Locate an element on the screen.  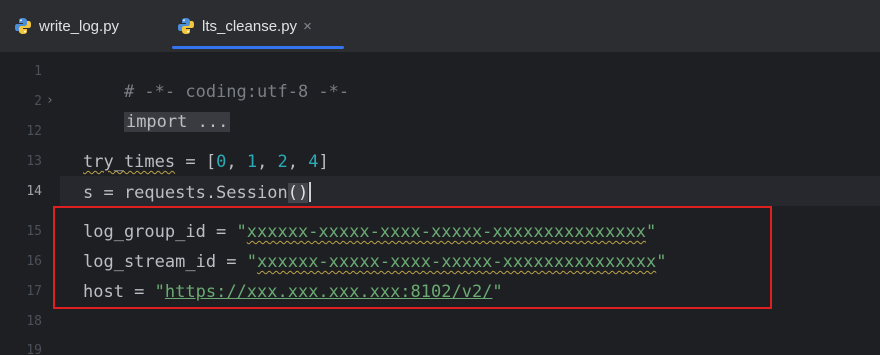
line-number: 16 is located at coordinates (34, 261).